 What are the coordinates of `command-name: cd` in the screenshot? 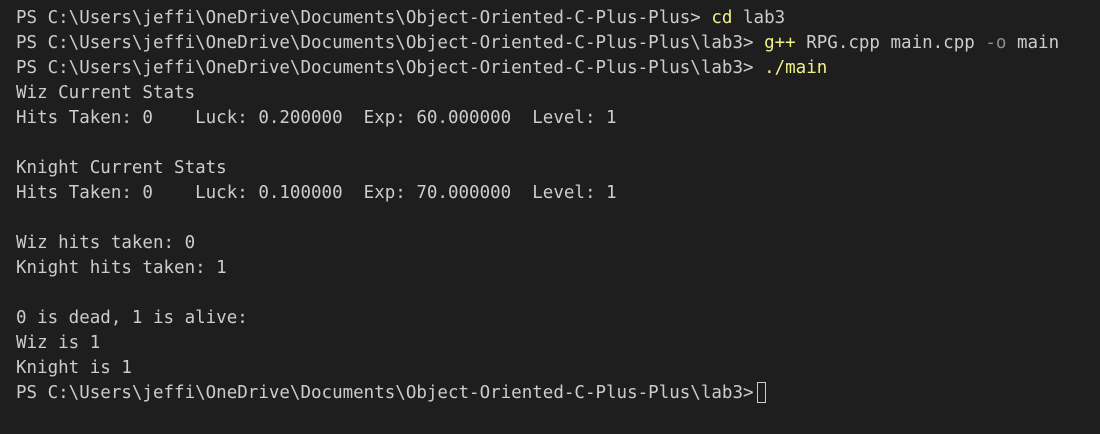 It's located at (722, 18).